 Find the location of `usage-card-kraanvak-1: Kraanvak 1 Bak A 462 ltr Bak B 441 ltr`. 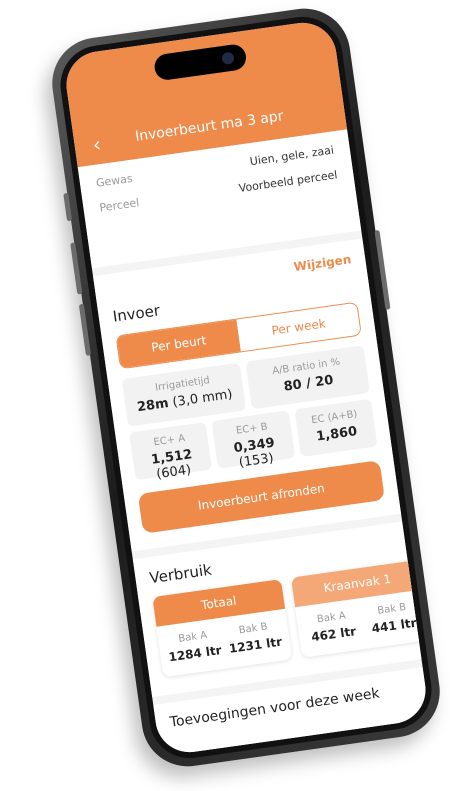

usage-card-kraanvak-1: Kraanvak 1 Bak A 462 ltr Bak B 441 ltr is located at coordinates (360, 608).